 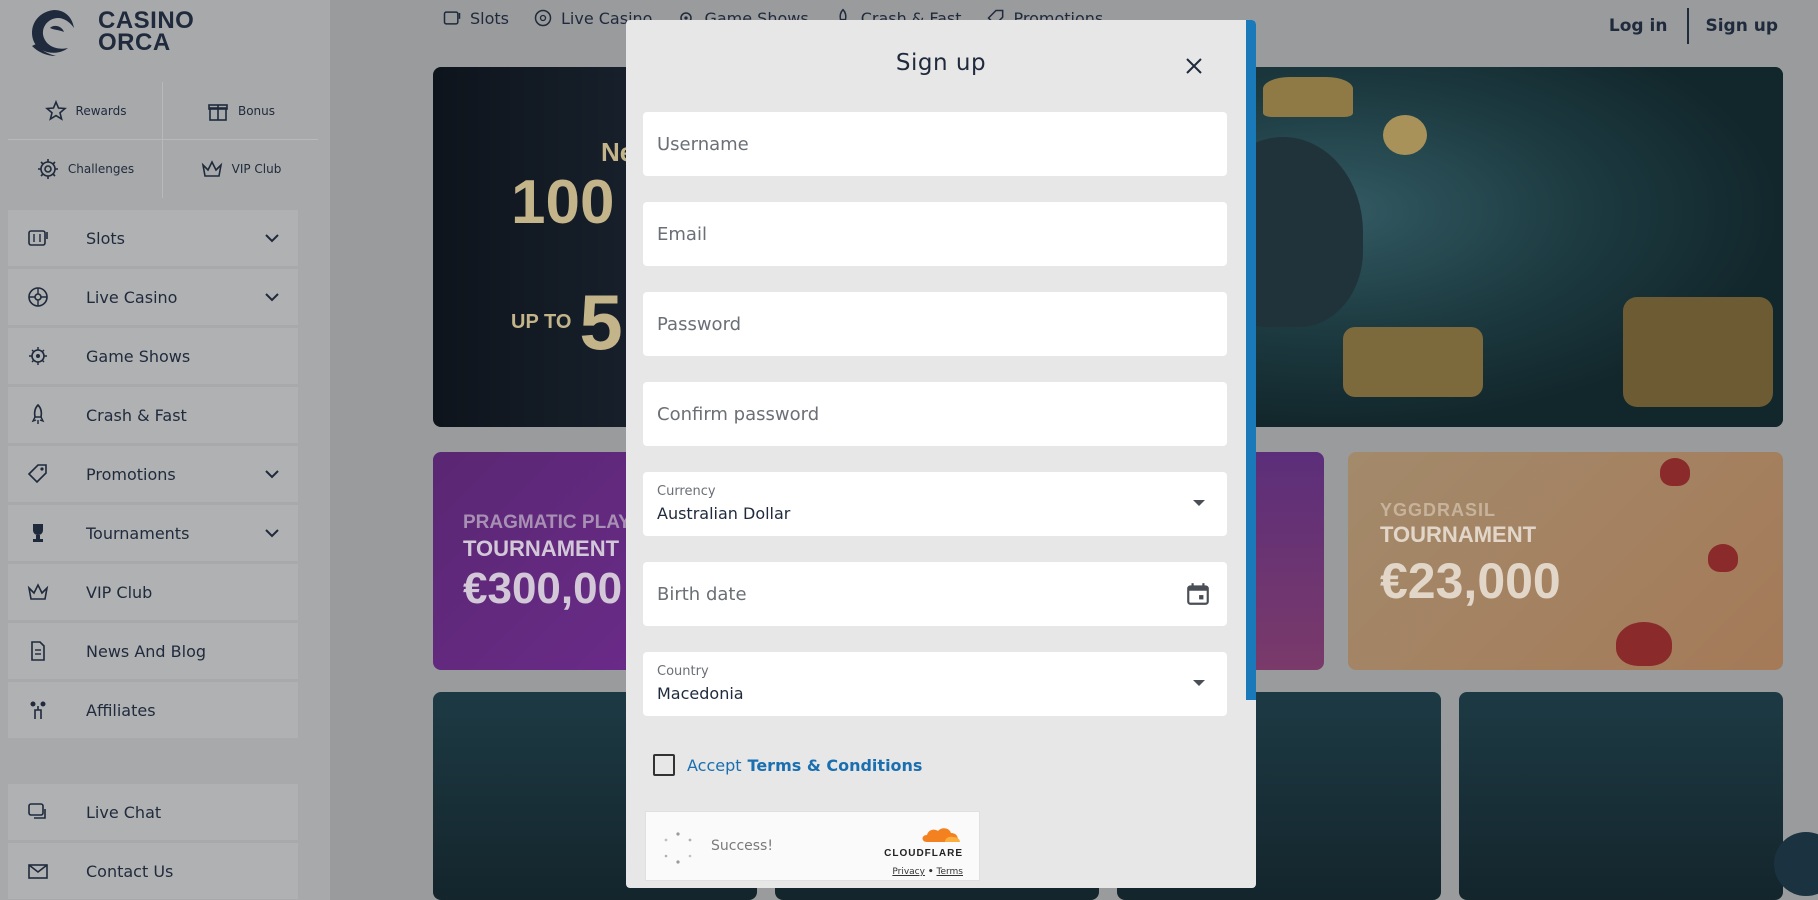 I want to click on cloudflare-logo: CLOUDFLARE Privacy • Terms, so click(x=919, y=851).